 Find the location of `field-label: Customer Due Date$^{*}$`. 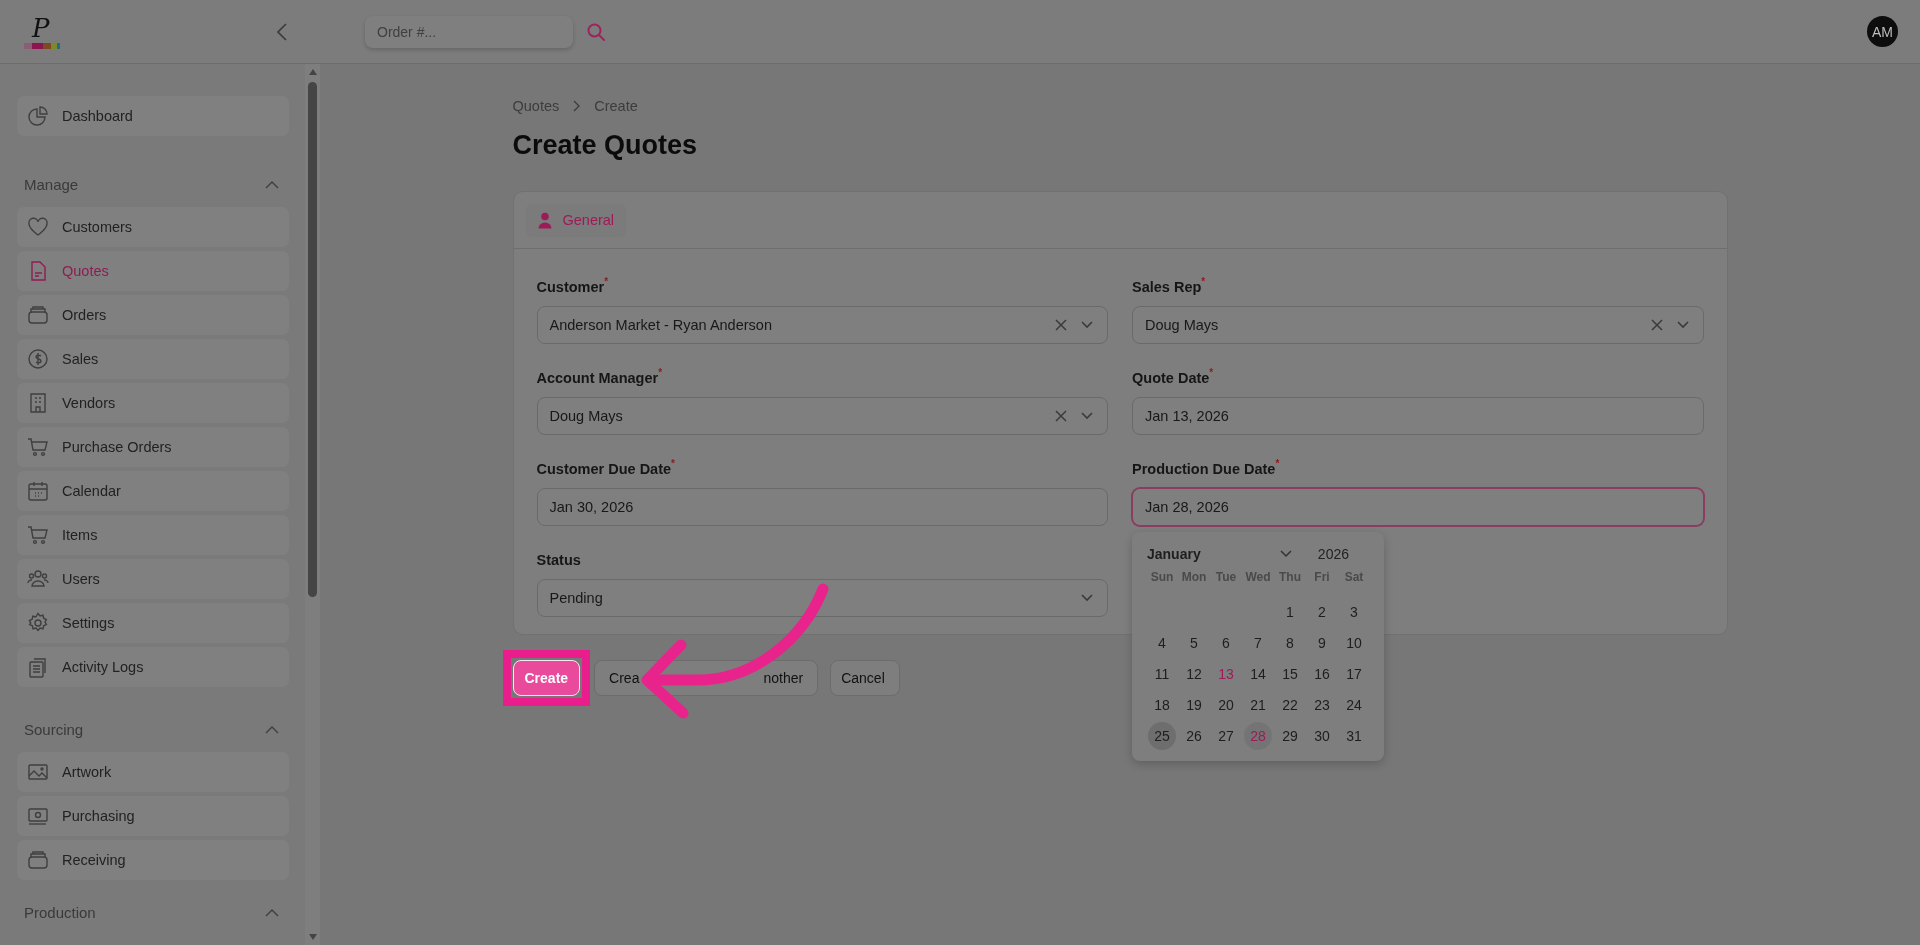

field-label: Customer Due Date$^{*}$ is located at coordinates (606, 469).